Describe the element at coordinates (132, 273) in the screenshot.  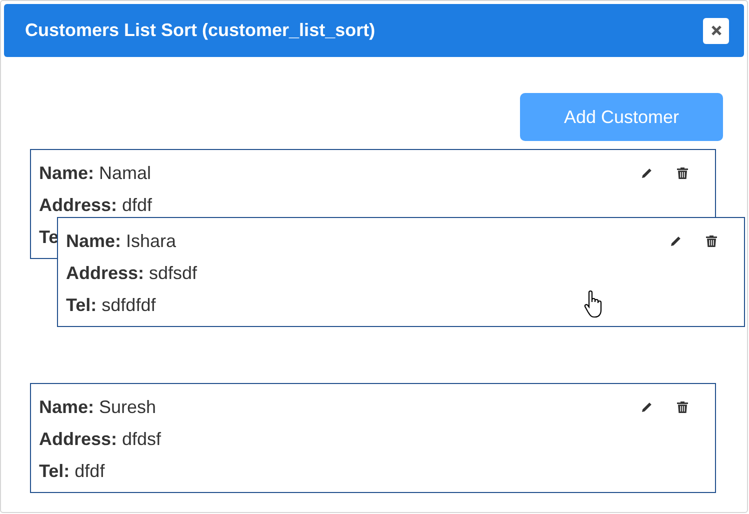
I see `customer-field: Address: sdfsdf` at that location.